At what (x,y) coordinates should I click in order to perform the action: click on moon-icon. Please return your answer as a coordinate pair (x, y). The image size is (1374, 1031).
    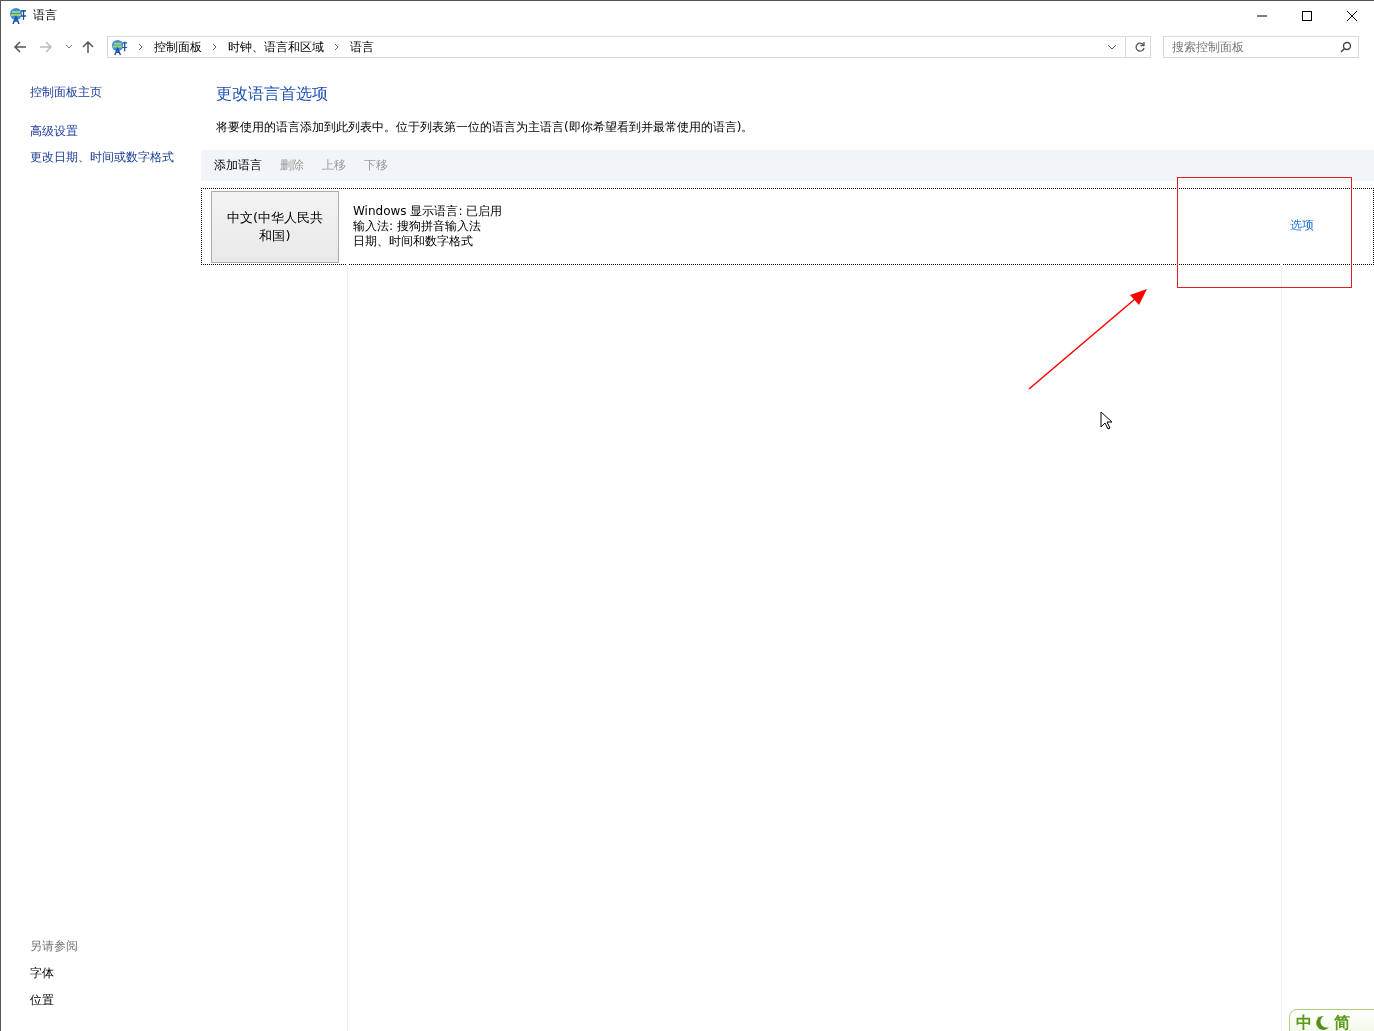
    Looking at the image, I should click on (1323, 1022).